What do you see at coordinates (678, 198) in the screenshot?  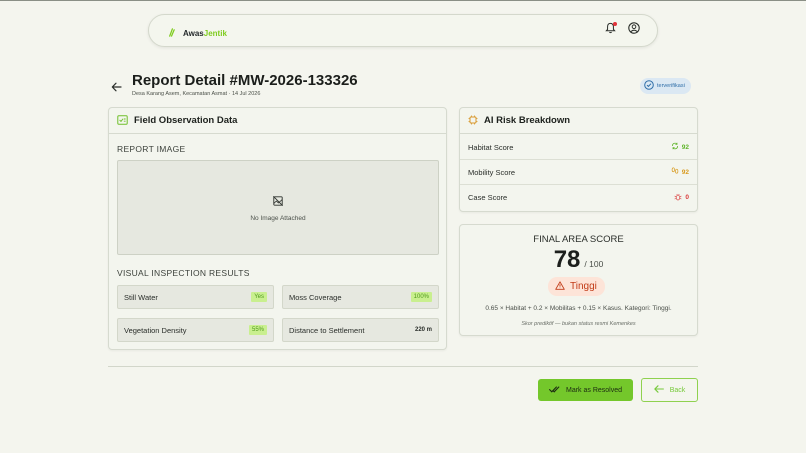 I see `bug-icon` at bounding box center [678, 198].